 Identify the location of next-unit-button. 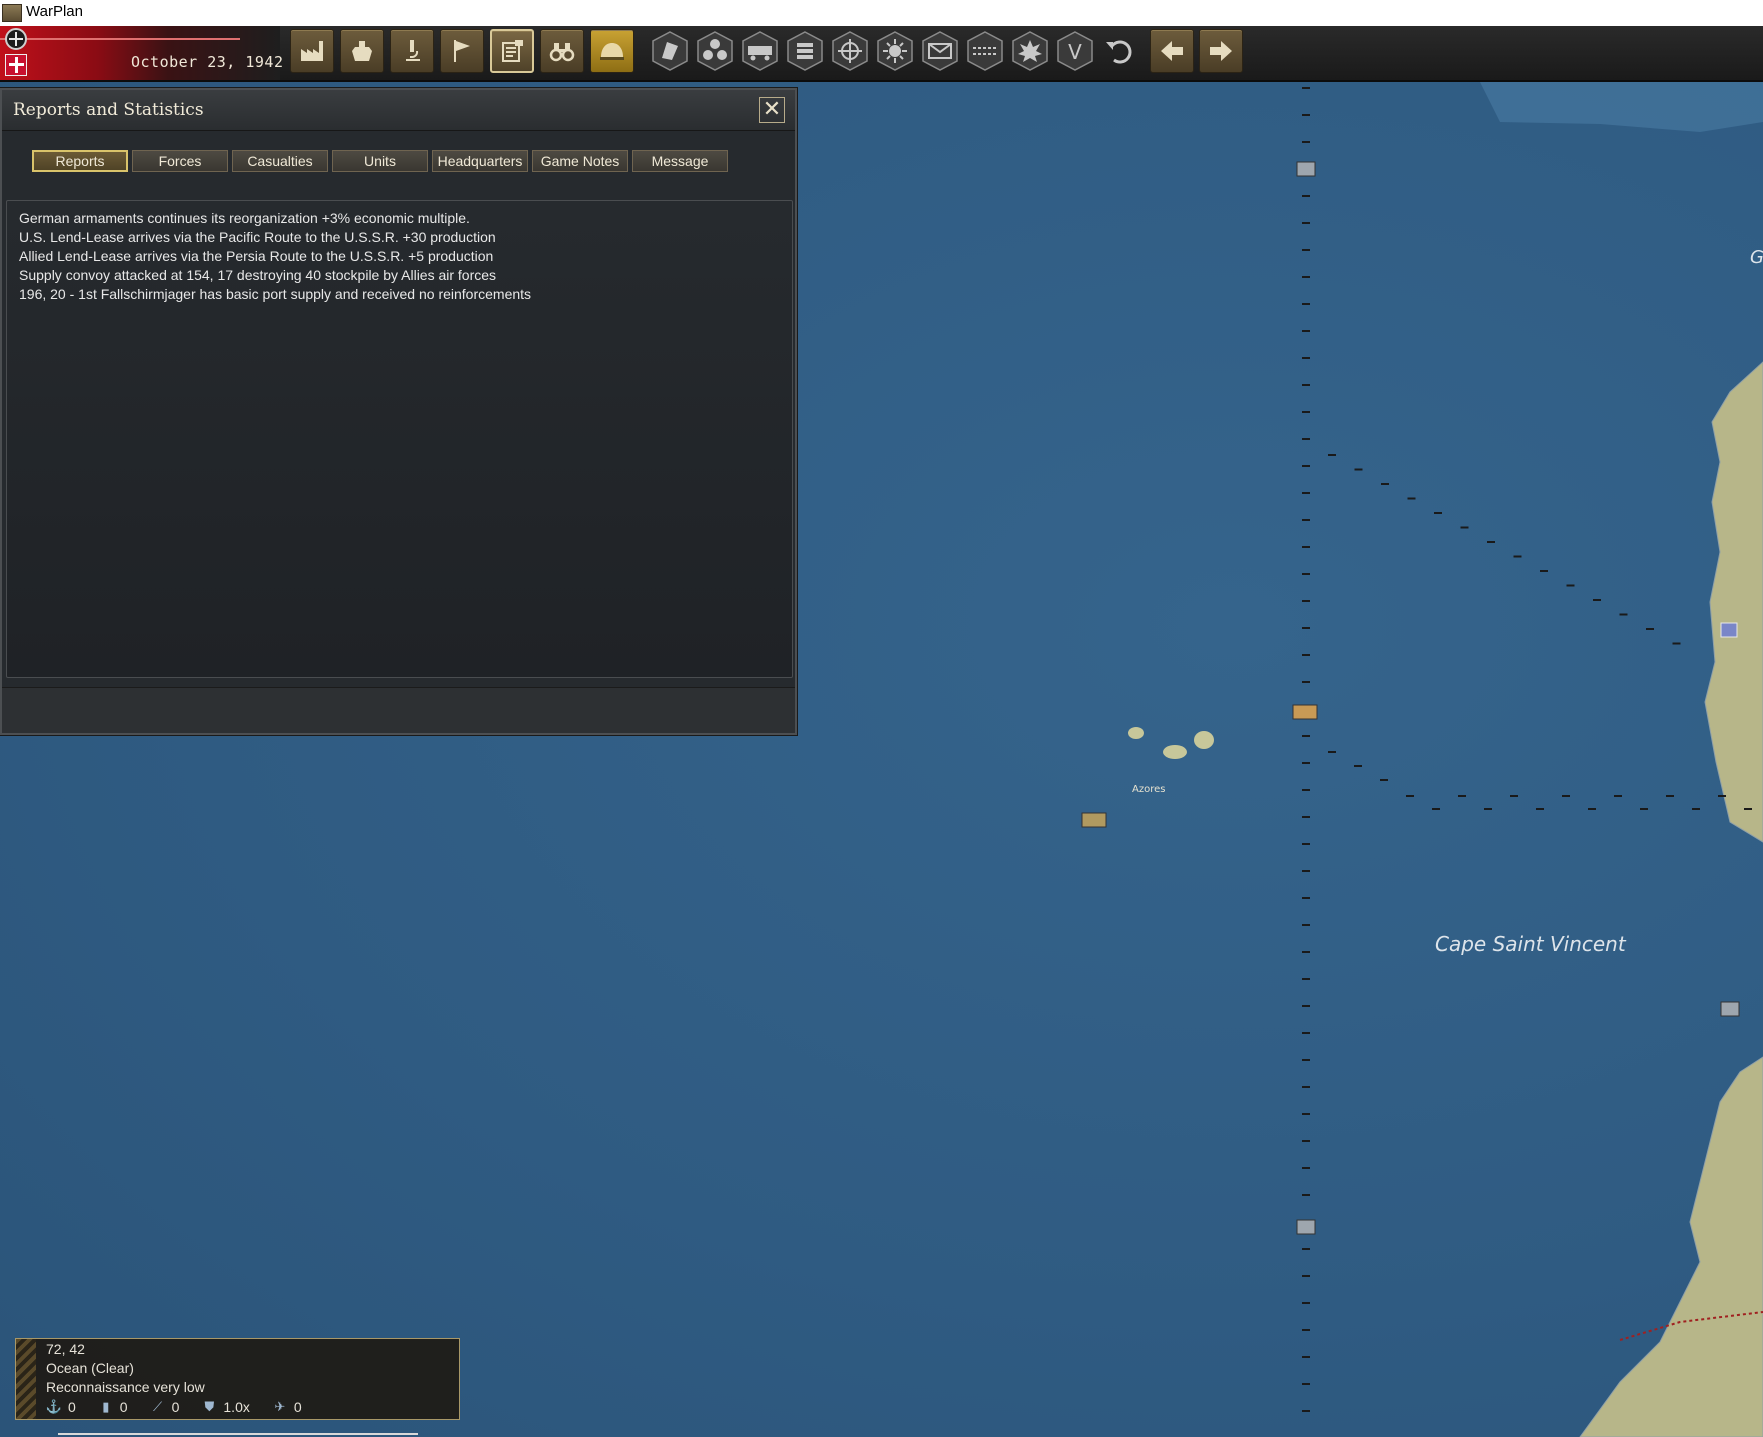
(1221, 51).